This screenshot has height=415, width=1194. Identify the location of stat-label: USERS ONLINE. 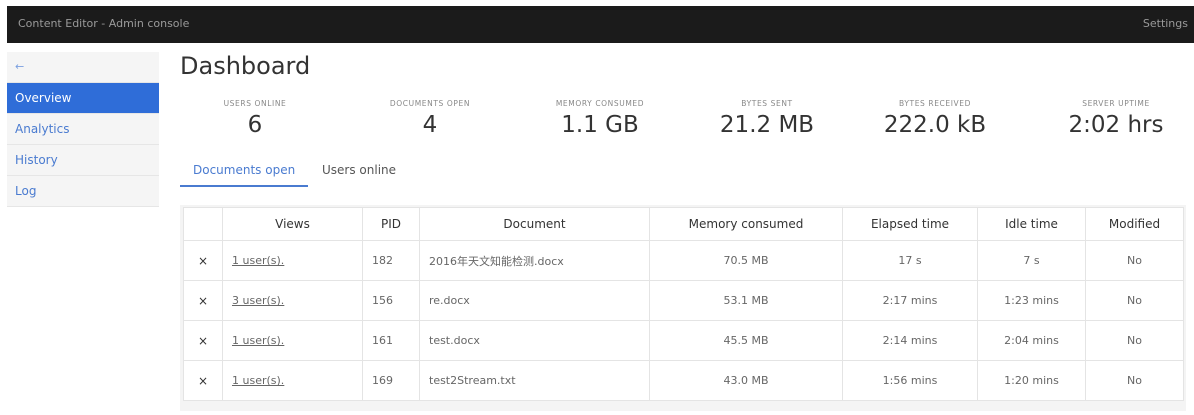
(255, 103).